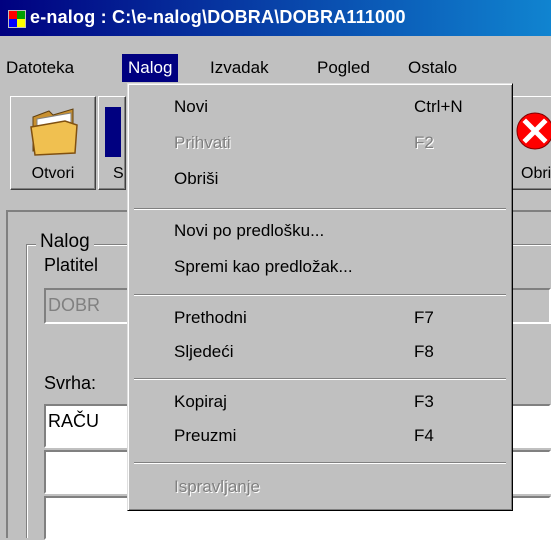 The image size is (551, 540). I want to click on title-bar: e-nalog : C:\e-nalog\DOBRA\DOBRA111000, so click(275, 18).